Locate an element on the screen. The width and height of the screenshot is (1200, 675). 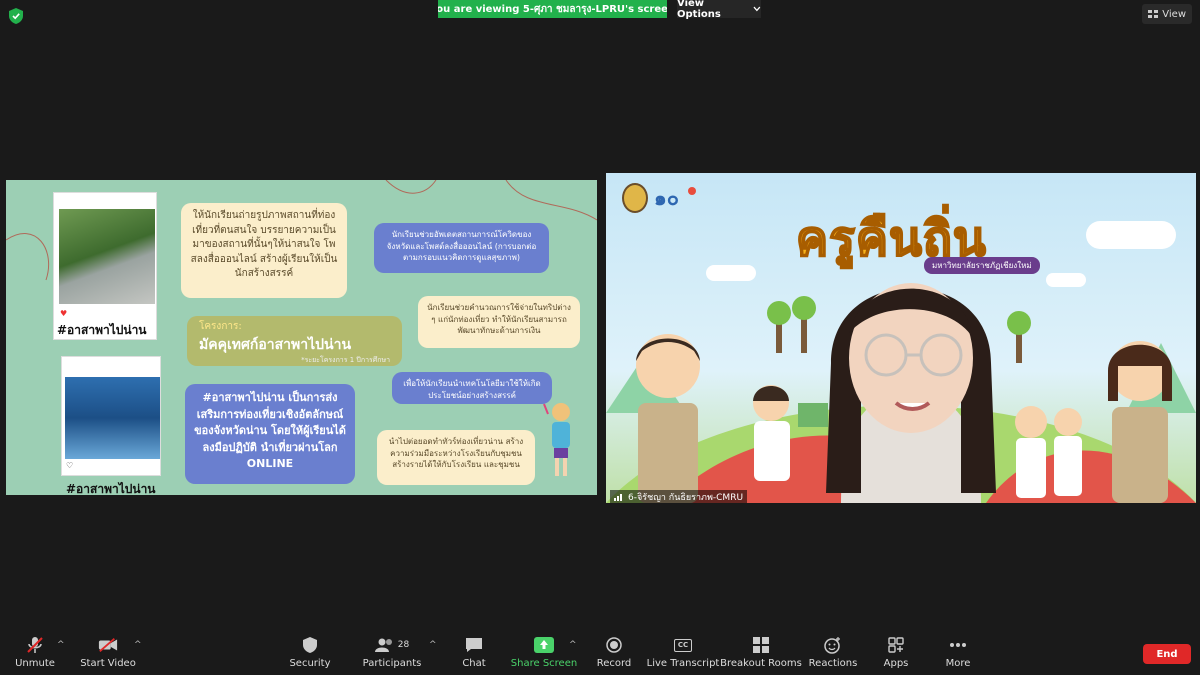
view-options-button: View Options is located at coordinates (719, 10).